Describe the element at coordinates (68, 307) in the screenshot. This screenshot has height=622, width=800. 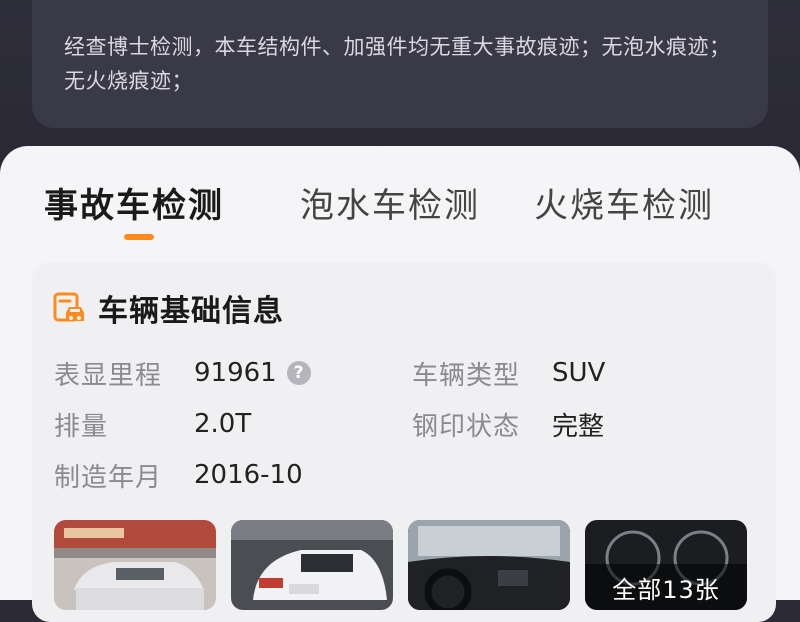
I see `car-document-icon` at that location.